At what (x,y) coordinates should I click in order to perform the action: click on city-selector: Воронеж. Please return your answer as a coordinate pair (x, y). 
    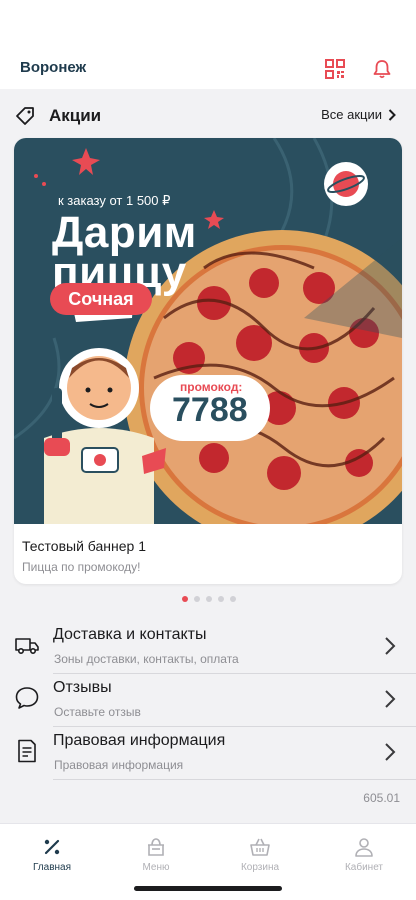
    Looking at the image, I should click on (53, 67).